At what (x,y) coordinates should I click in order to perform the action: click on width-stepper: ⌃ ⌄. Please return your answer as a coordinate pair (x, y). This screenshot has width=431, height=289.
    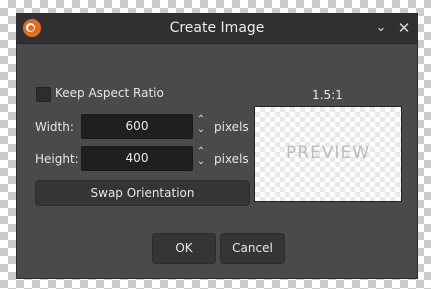
    Looking at the image, I should click on (201, 126).